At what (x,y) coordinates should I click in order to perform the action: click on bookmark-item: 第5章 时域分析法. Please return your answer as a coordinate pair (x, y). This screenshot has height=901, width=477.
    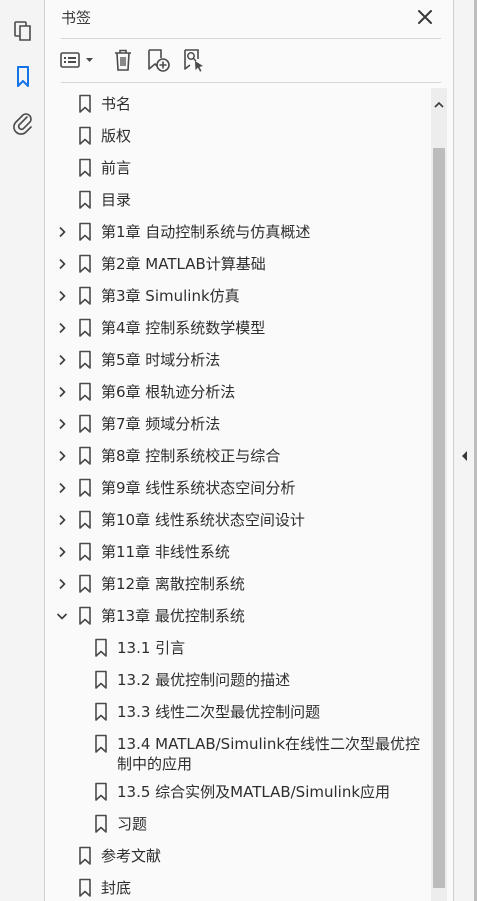
    Looking at the image, I should click on (238, 360).